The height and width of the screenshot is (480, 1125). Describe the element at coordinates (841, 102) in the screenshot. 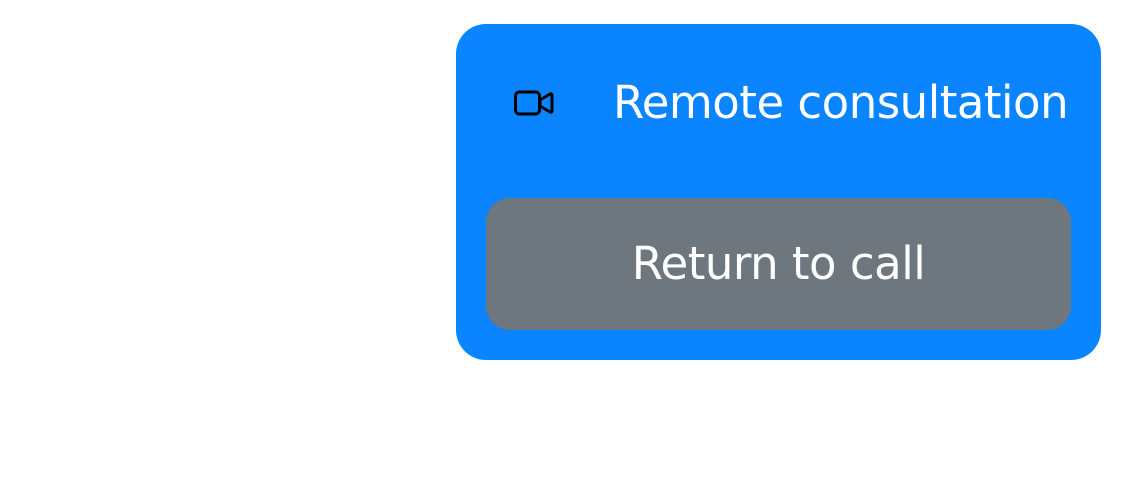

I see `call-title: Remote consultation` at that location.